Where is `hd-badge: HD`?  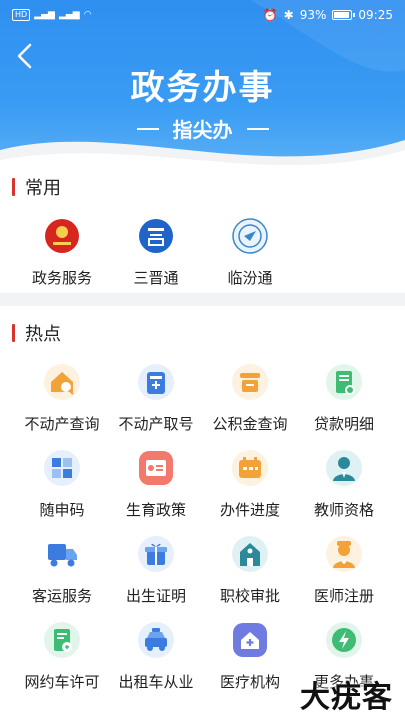
hd-badge: HD is located at coordinates (21, 15).